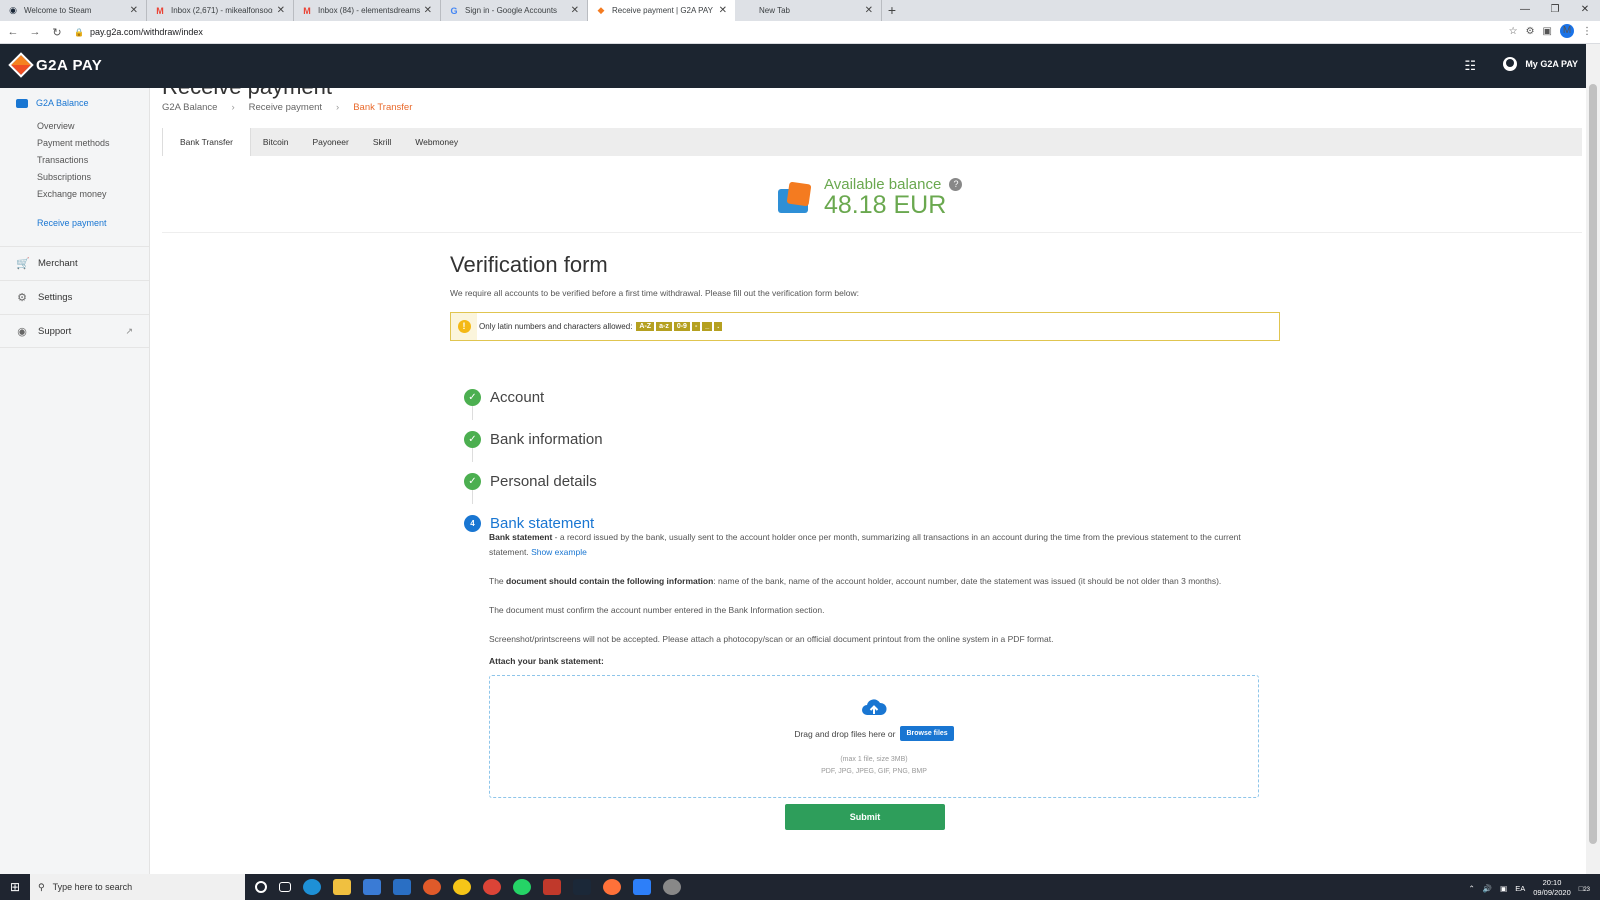 The width and height of the screenshot is (1600, 900). Describe the element at coordinates (55, 65) in the screenshot. I see `g2a-pay-logo: G2A PAY` at that location.